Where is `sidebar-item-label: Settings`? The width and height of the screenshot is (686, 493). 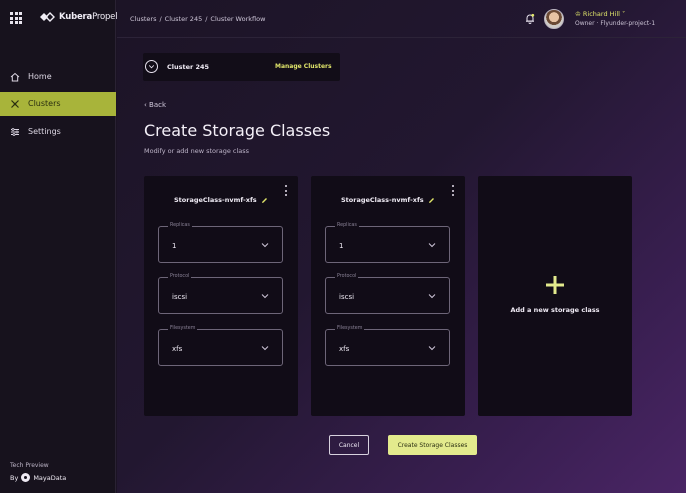
sidebar-item-label: Settings is located at coordinates (44, 131).